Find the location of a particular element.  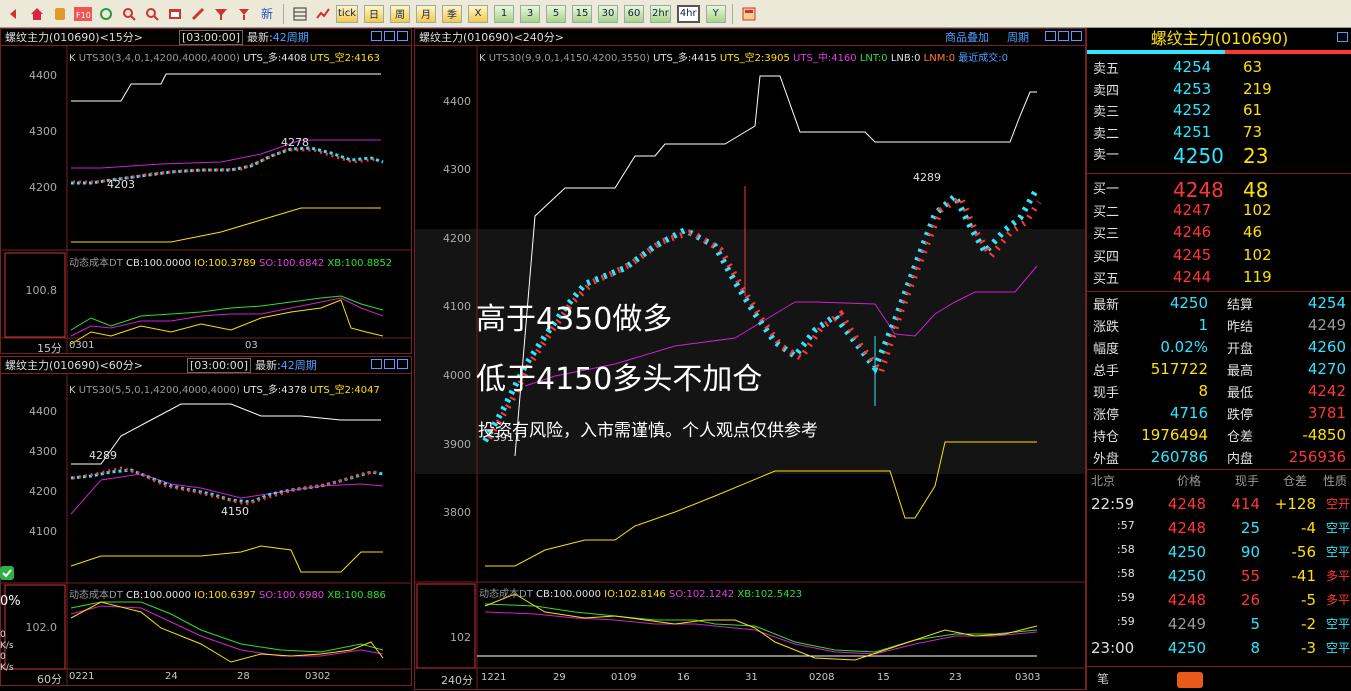

date-tick: 24 is located at coordinates (171, 676).